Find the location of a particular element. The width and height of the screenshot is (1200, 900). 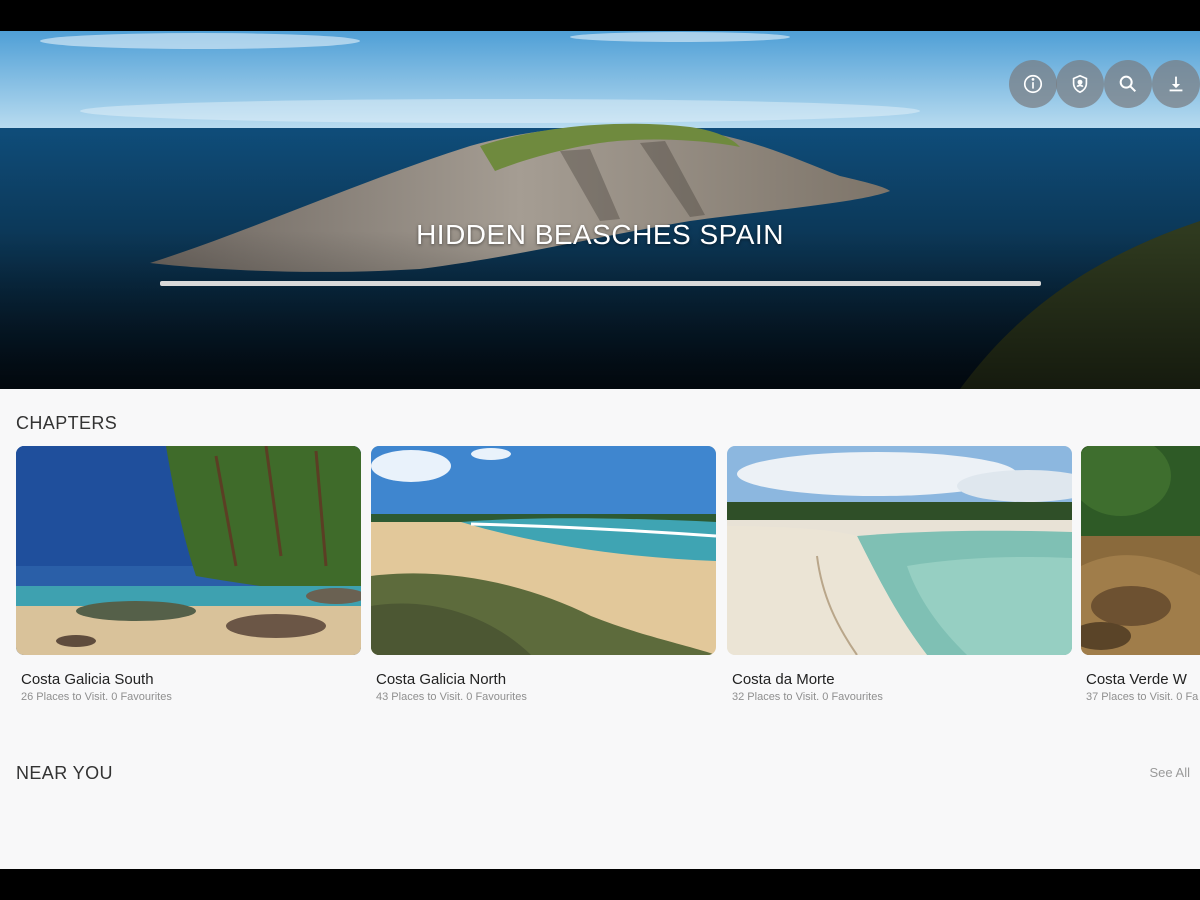

shield-icon is located at coordinates (1080, 84).